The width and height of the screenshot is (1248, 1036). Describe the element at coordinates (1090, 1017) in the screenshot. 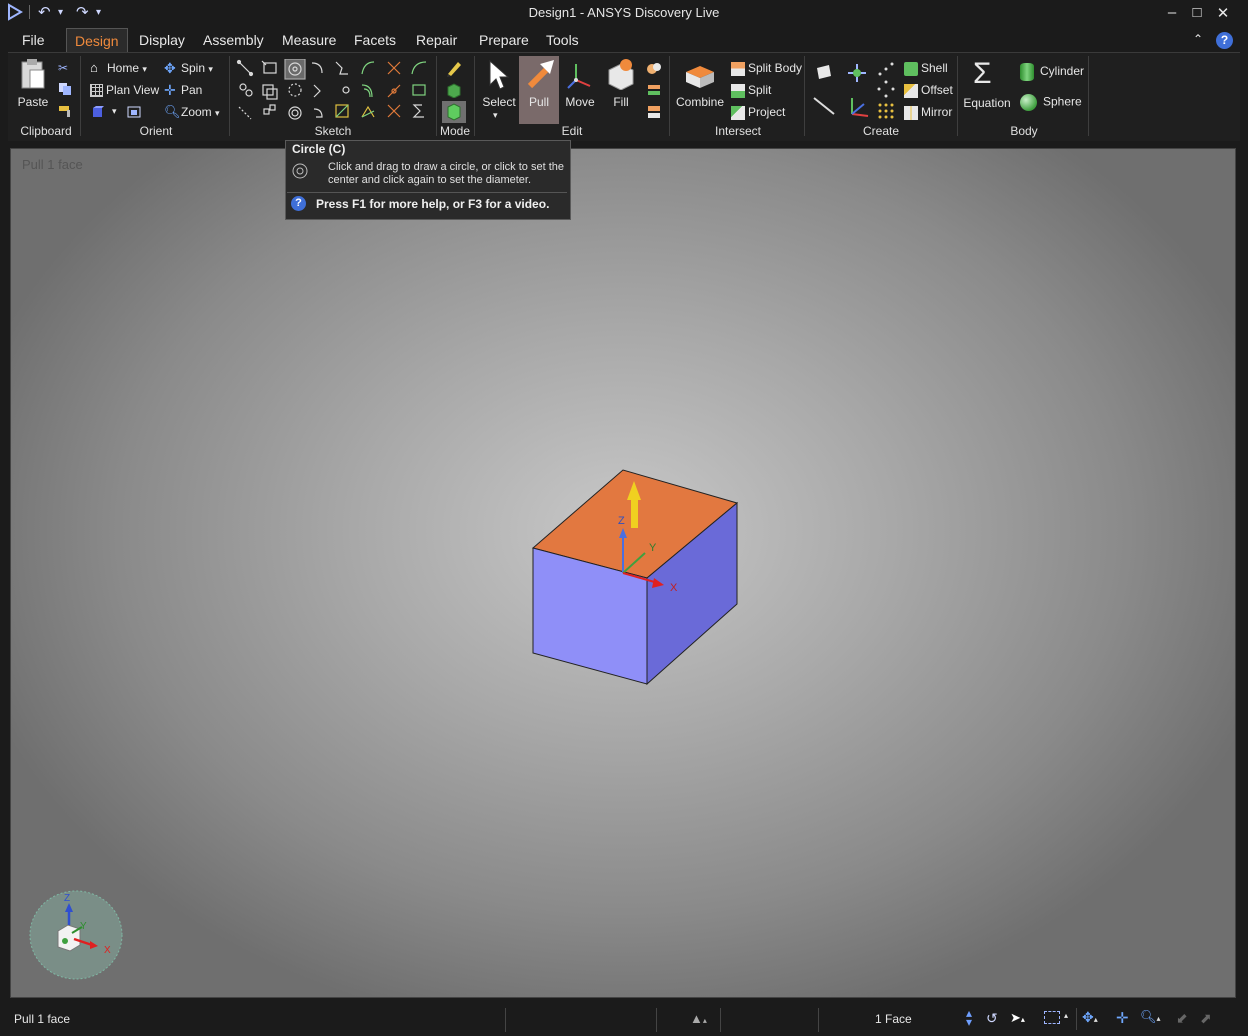

I see `status-spin-icon: ✥▴` at that location.